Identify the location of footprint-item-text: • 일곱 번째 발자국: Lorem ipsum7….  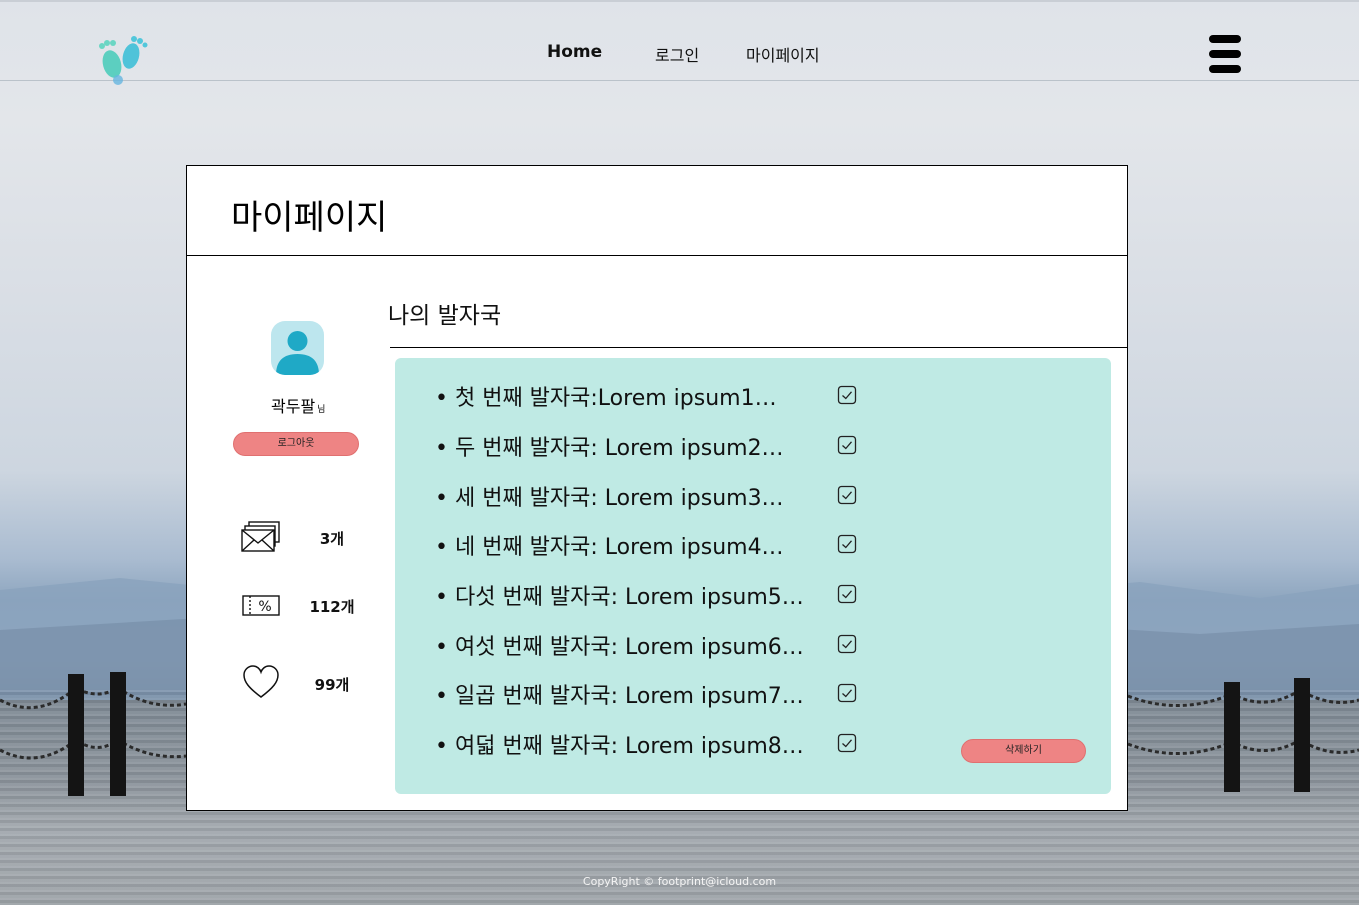
(619, 694).